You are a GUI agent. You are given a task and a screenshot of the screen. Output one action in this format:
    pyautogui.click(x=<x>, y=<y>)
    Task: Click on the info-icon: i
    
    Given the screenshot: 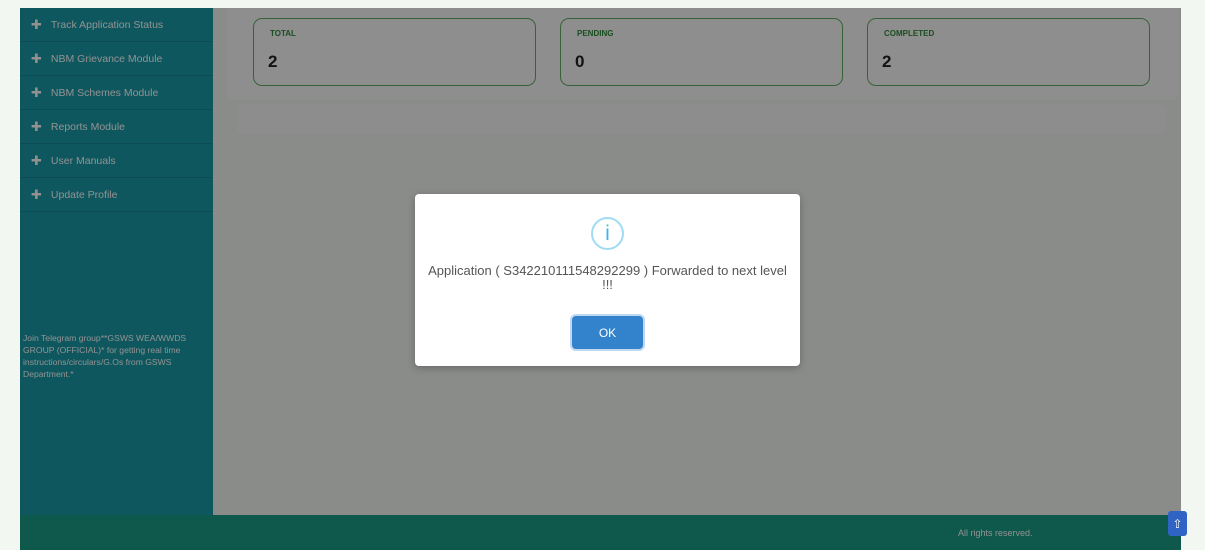 What is the action you would take?
    pyautogui.click(x=607, y=233)
    